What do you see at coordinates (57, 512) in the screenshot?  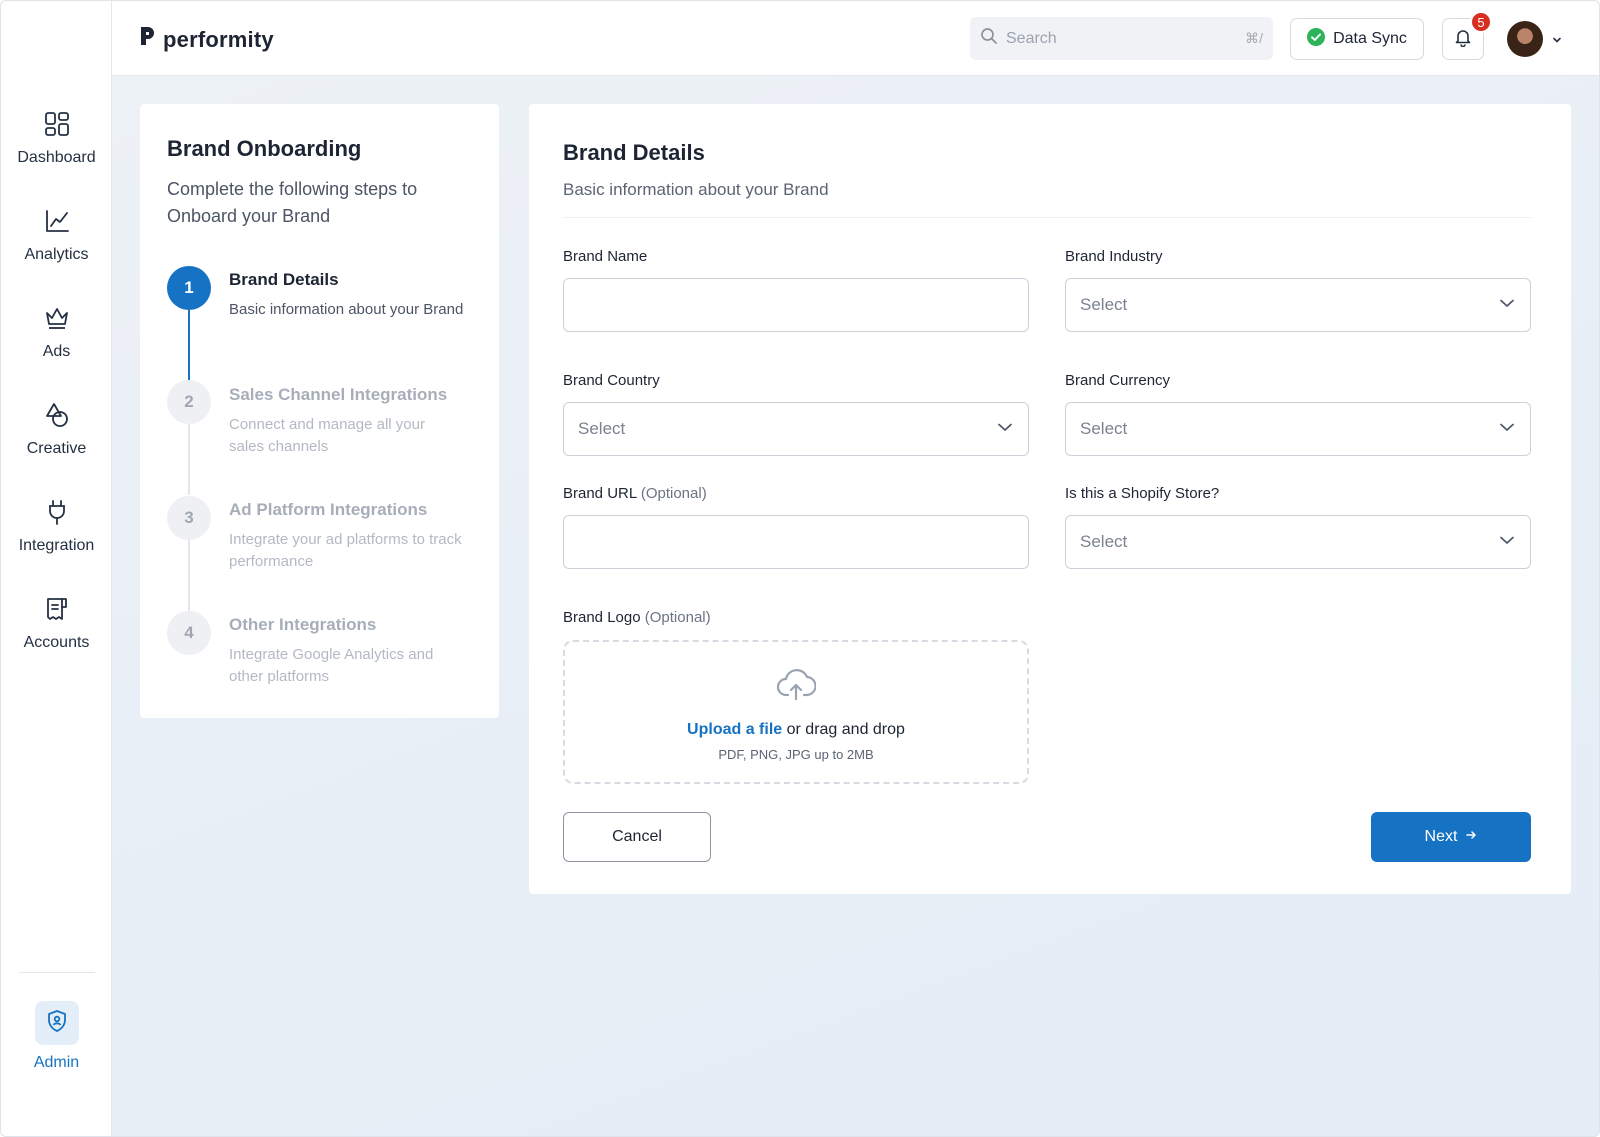 I see `plug-icon` at bounding box center [57, 512].